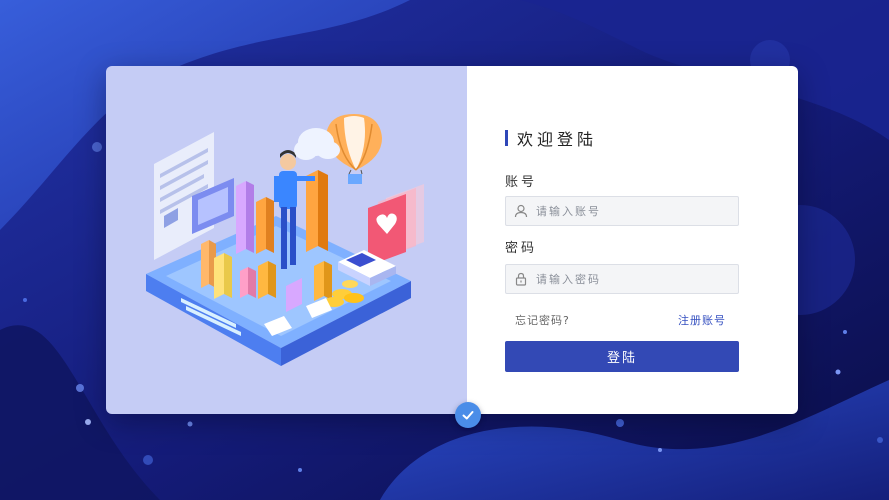  Describe the element at coordinates (506, 138) in the screenshot. I see `title-accent-bar` at that location.